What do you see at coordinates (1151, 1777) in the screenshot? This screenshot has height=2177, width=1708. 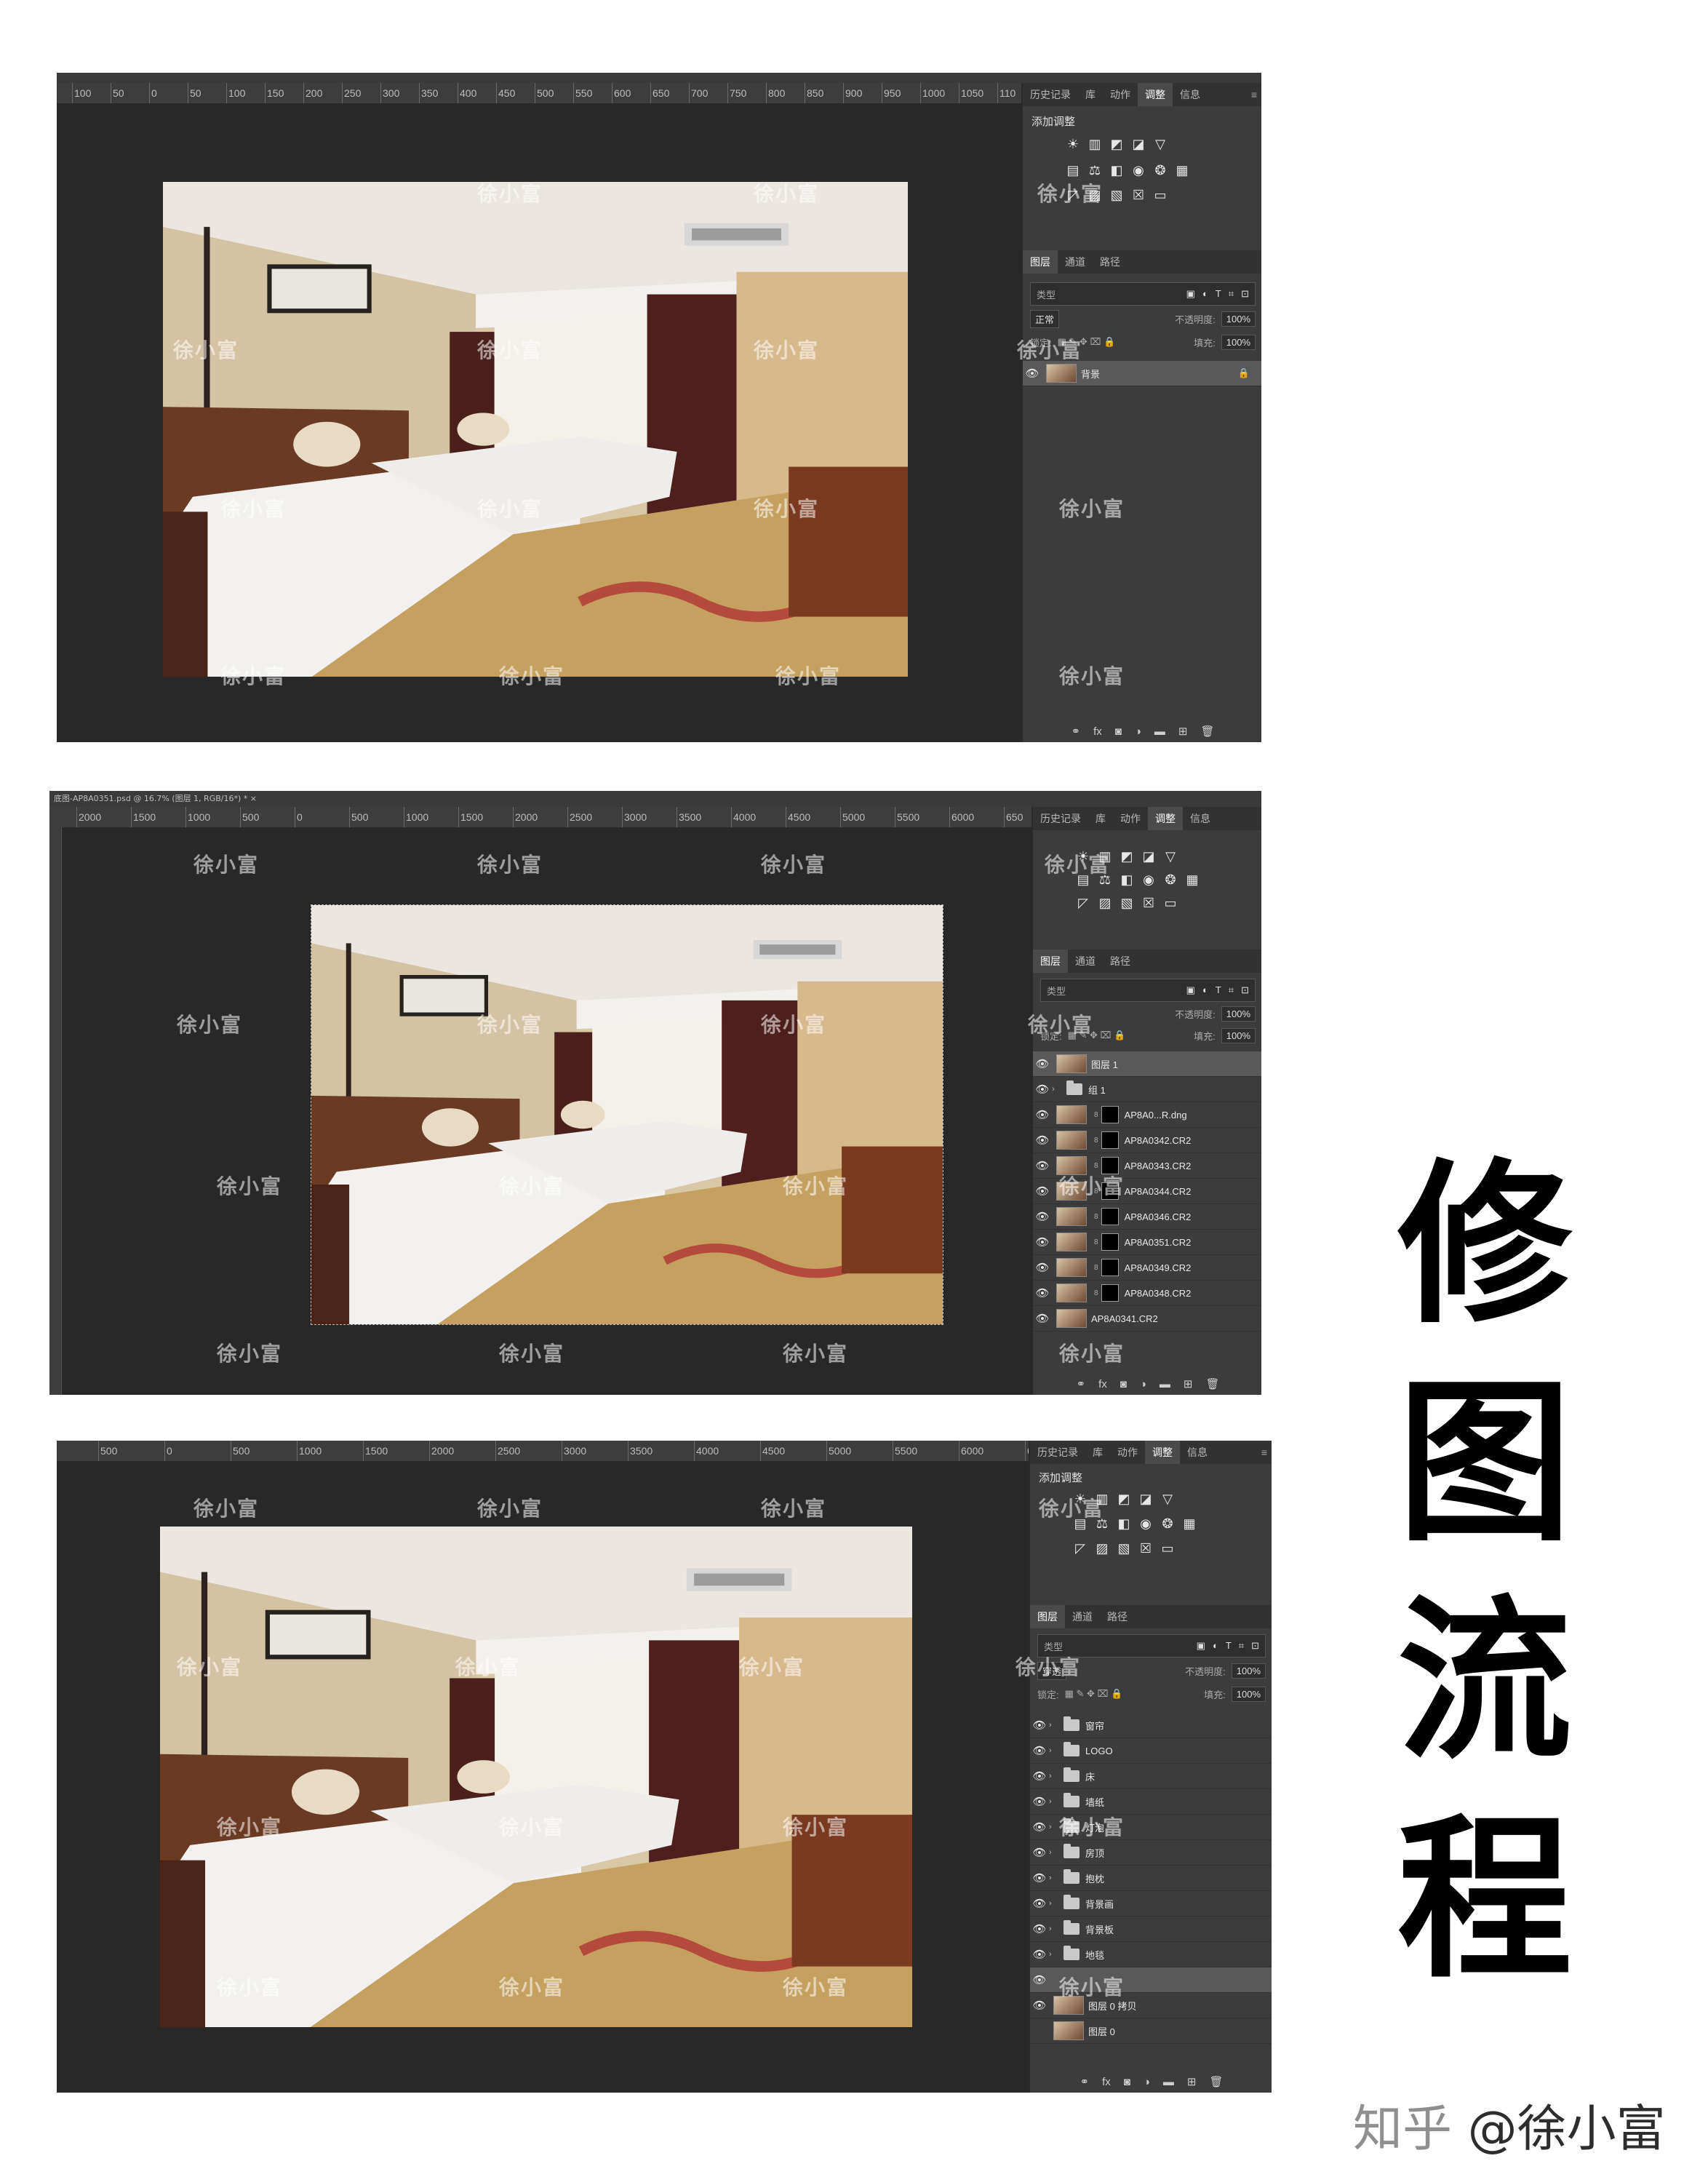 I see `layer-row: 👁 › 床` at bounding box center [1151, 1777].